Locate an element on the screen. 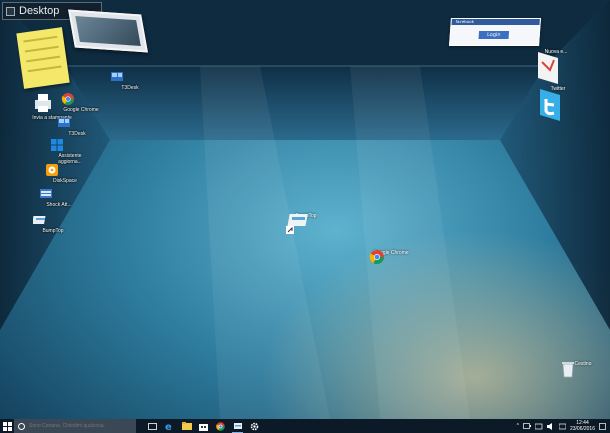 The width and height of the screenshot is (610, 433). desktop-menu-icon is located at coordinates (10, 11).